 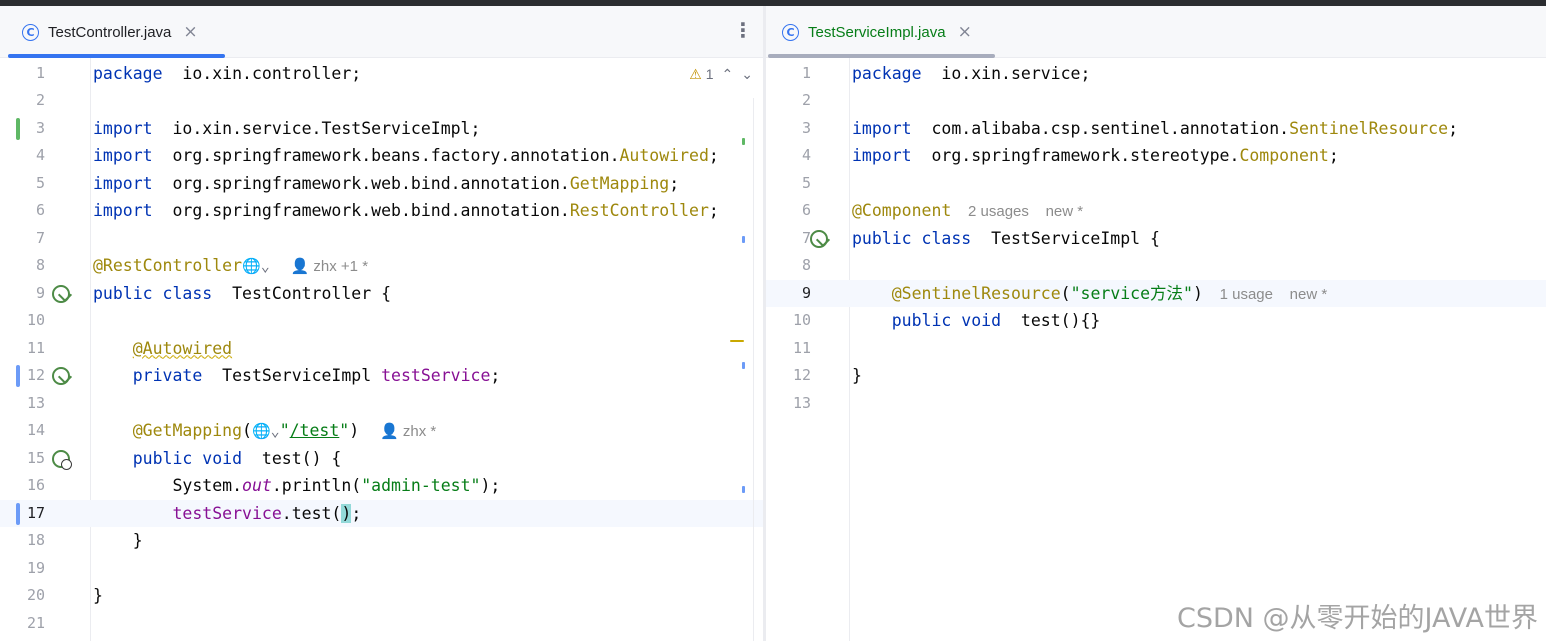 What do you see at coordinates (381, 32) in the screenshot?
I see `left-tab-bar: C TestController.java × ⋮` at bounding box center [381, 32].